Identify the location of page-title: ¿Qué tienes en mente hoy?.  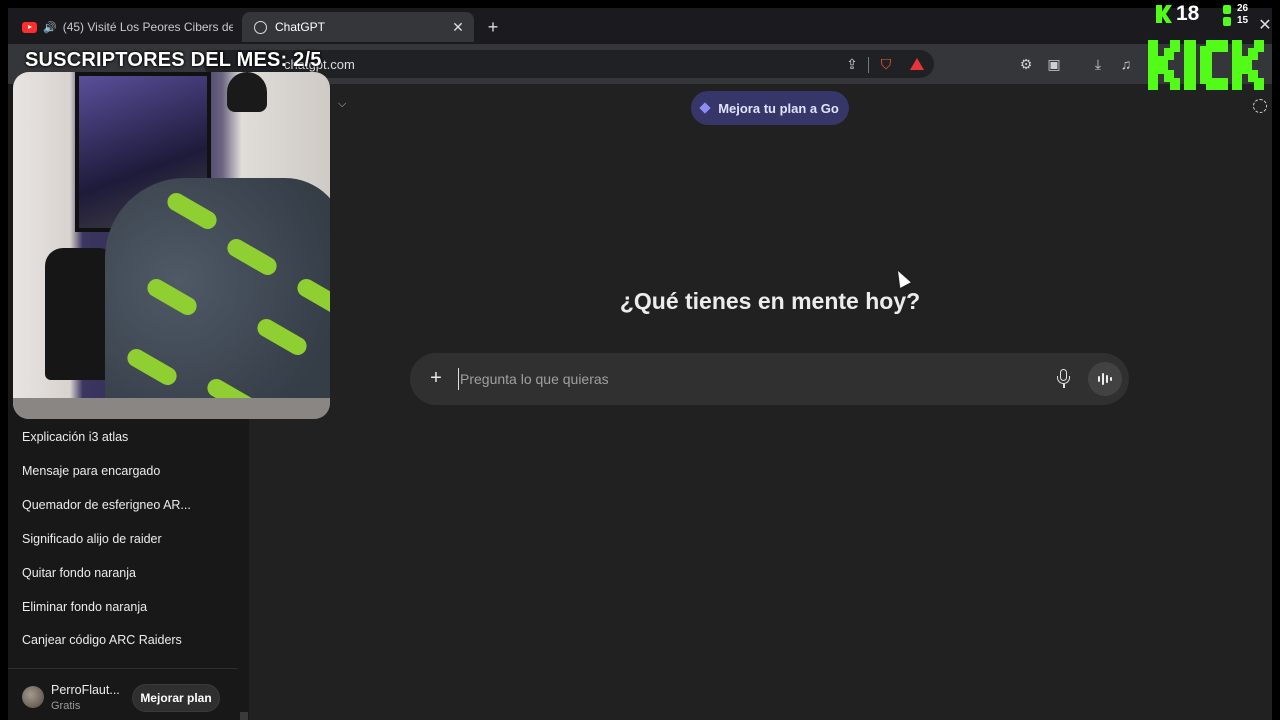
(770, 301).